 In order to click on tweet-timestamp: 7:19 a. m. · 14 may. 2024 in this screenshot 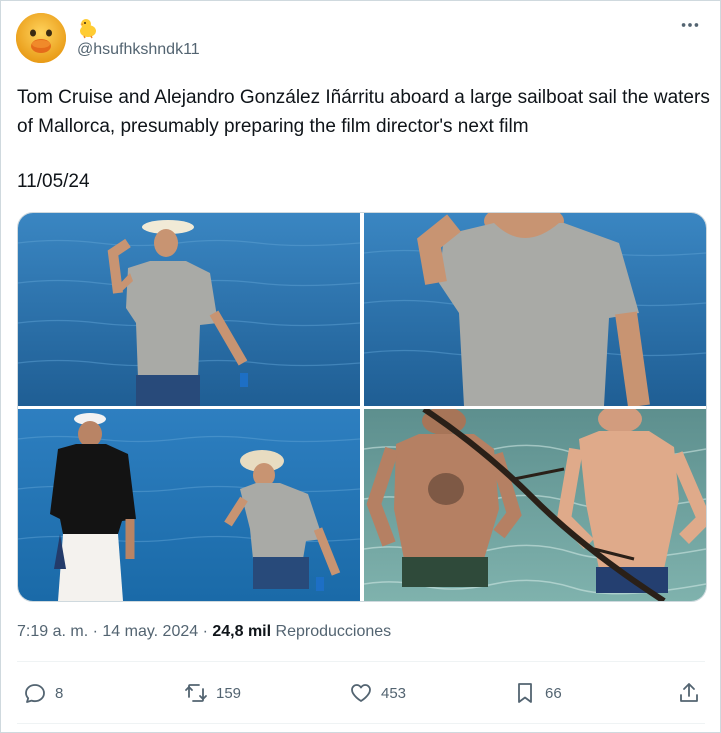, I will do `click(107, 631)`.